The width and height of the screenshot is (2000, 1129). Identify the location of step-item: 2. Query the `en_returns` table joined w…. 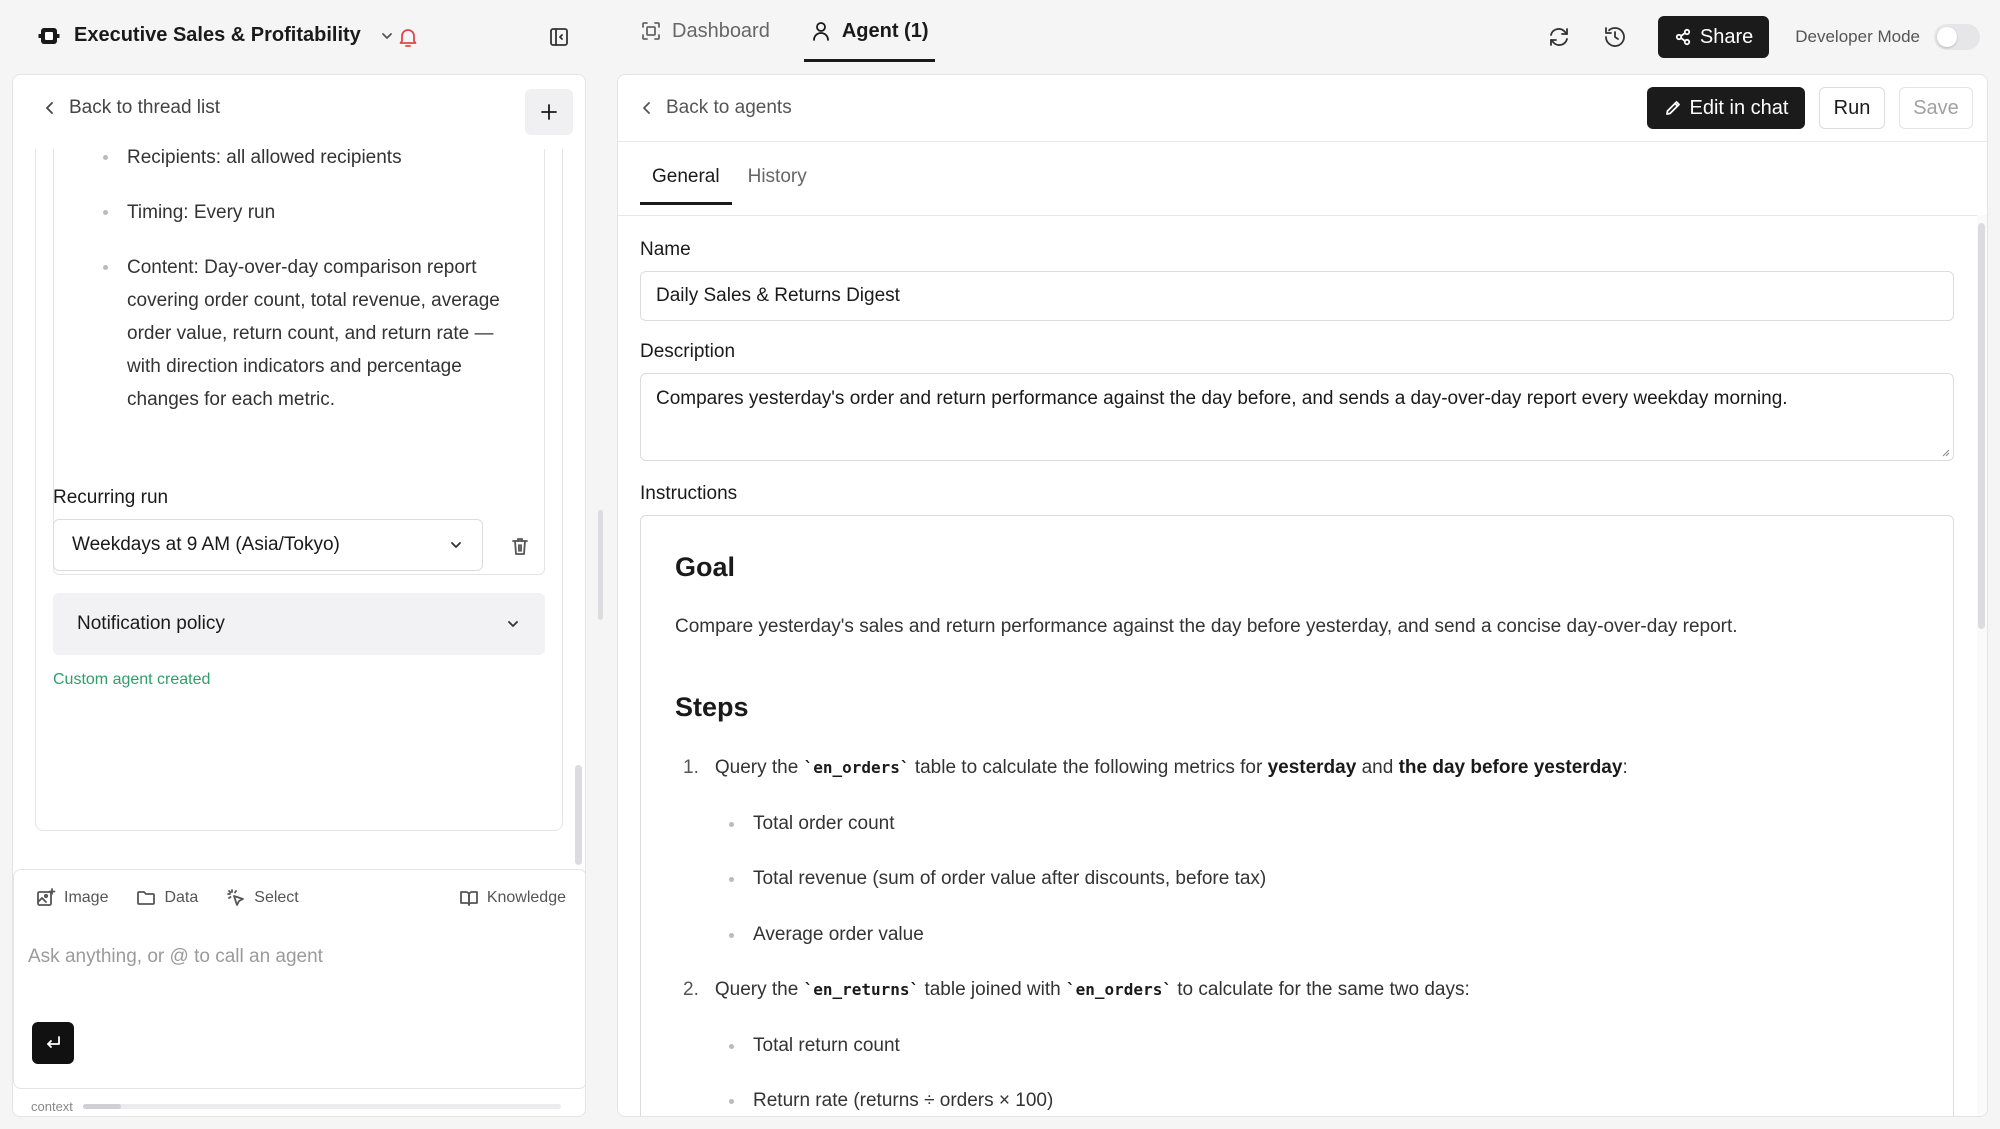
(1076, 990).